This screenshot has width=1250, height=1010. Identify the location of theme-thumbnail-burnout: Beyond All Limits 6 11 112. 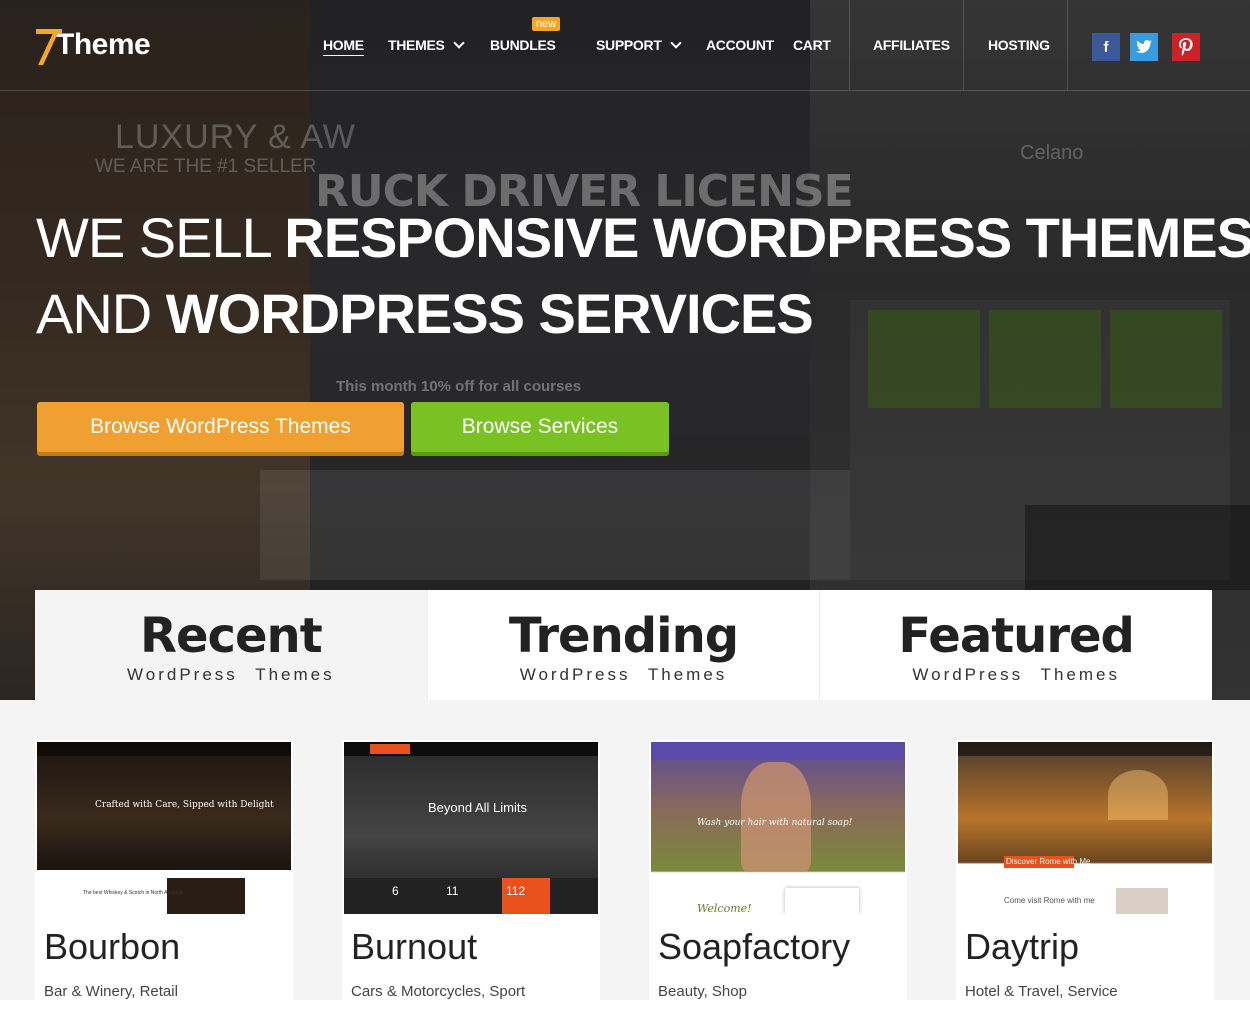
(471, 828).